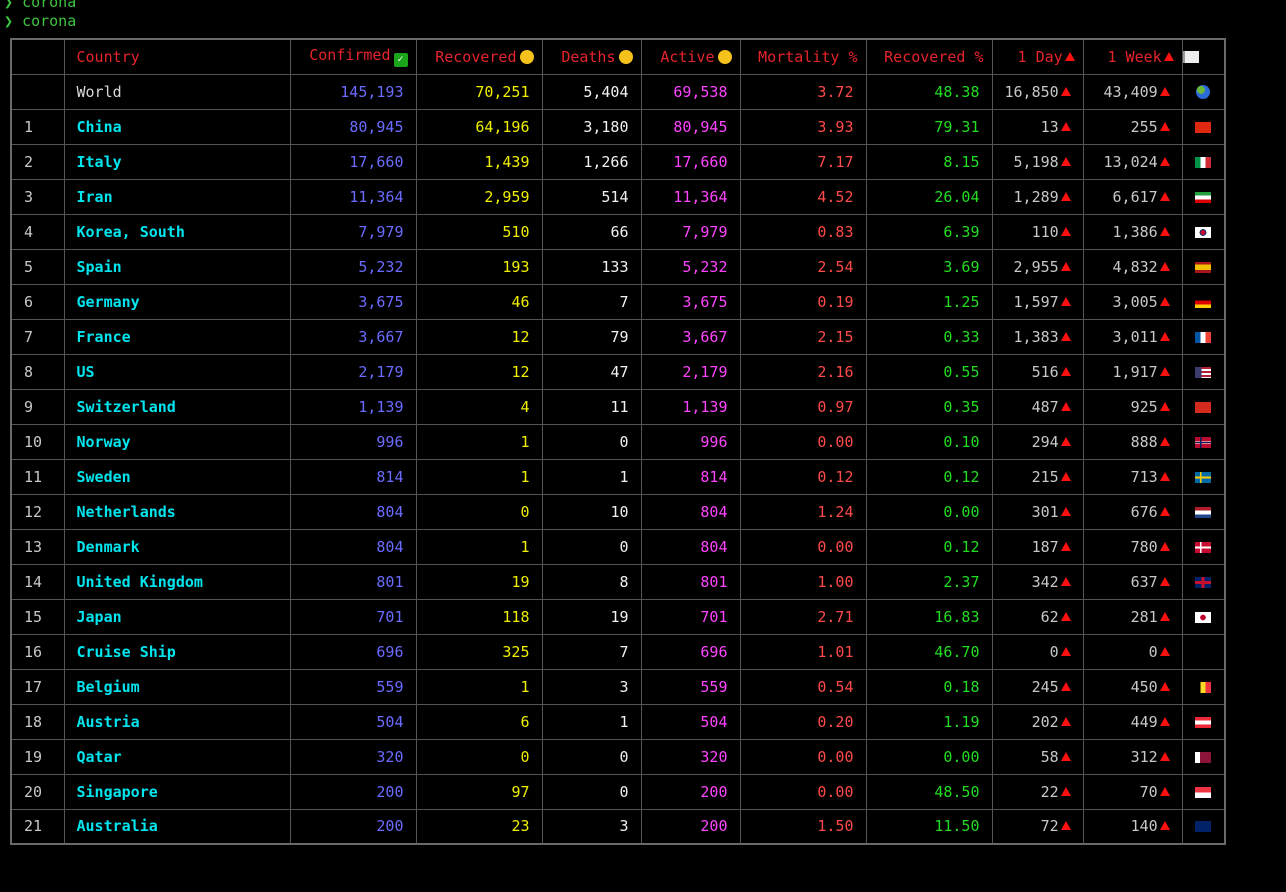 The image size is (1286, 892). What do you see at coordinates (591, 126) in the screenshot?
I see `deaths-cell: 3,180` at bounding box center [591, 126].